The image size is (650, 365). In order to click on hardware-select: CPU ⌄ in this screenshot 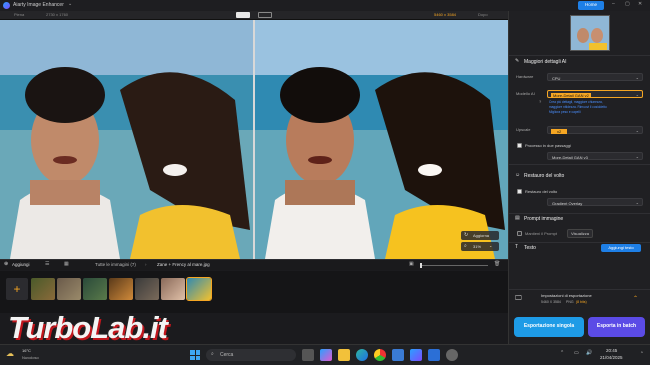, I will do `click(595, 77)`.